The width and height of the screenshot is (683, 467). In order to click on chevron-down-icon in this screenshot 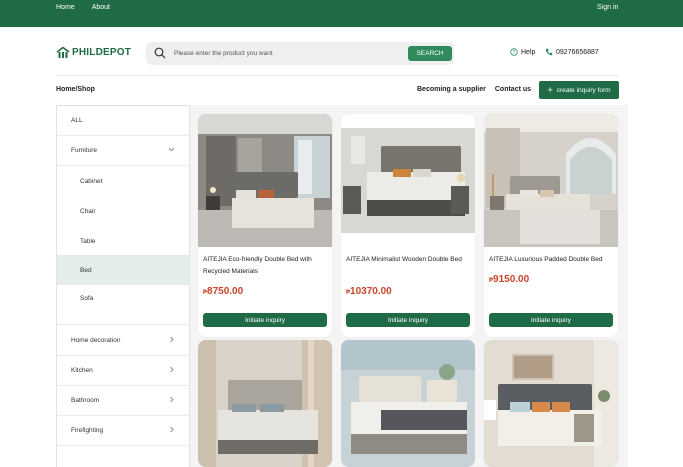, I will do `click(171, 149)`.